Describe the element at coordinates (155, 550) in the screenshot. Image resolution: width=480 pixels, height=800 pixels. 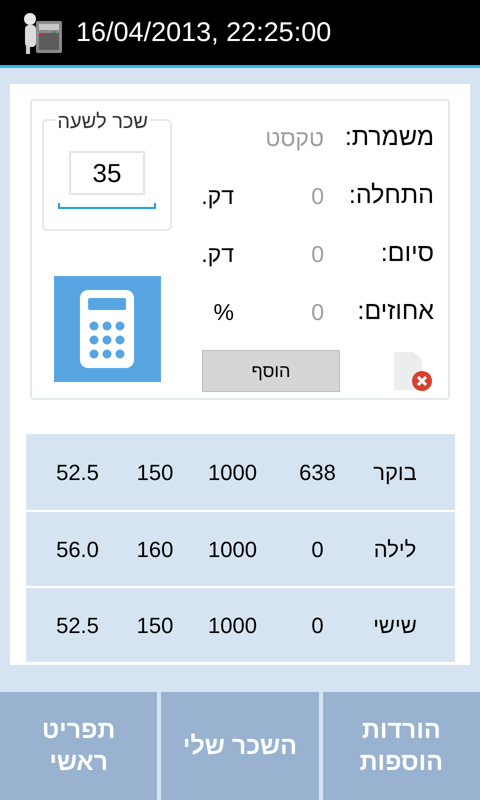
I see `table-cell-text: 160` at that location.